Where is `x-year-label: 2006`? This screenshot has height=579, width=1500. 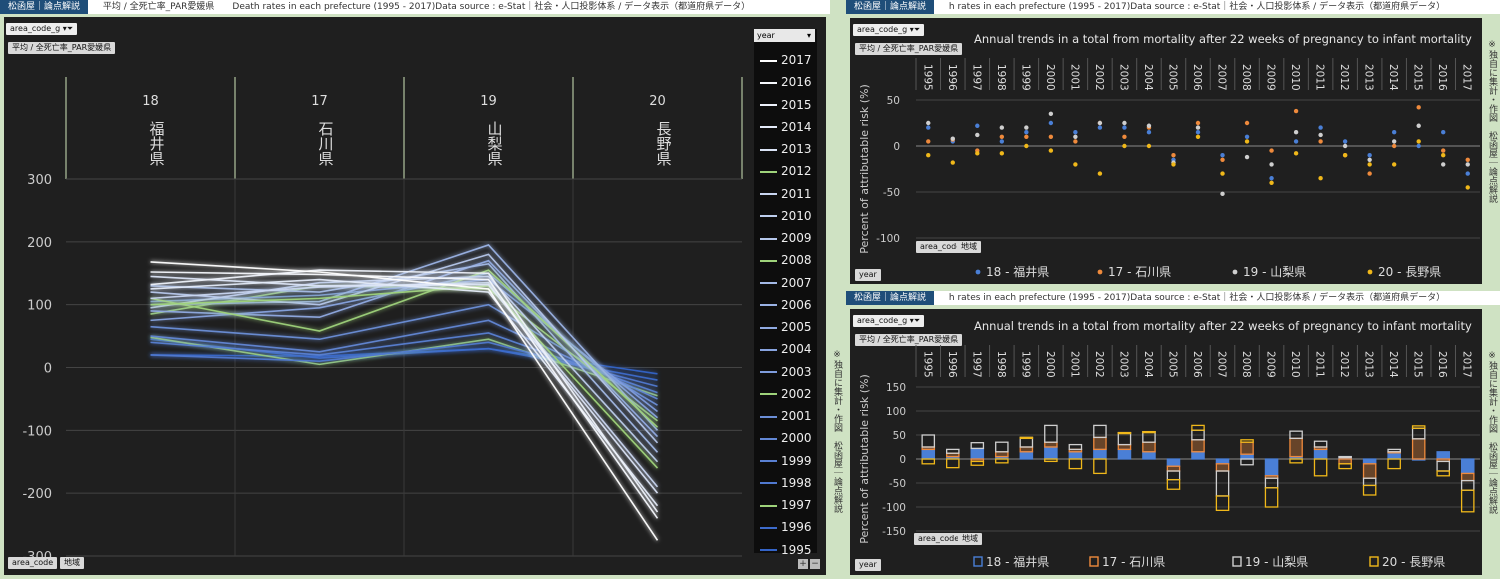 x-year-label: 2006 is located at coordinates (1197, 364).